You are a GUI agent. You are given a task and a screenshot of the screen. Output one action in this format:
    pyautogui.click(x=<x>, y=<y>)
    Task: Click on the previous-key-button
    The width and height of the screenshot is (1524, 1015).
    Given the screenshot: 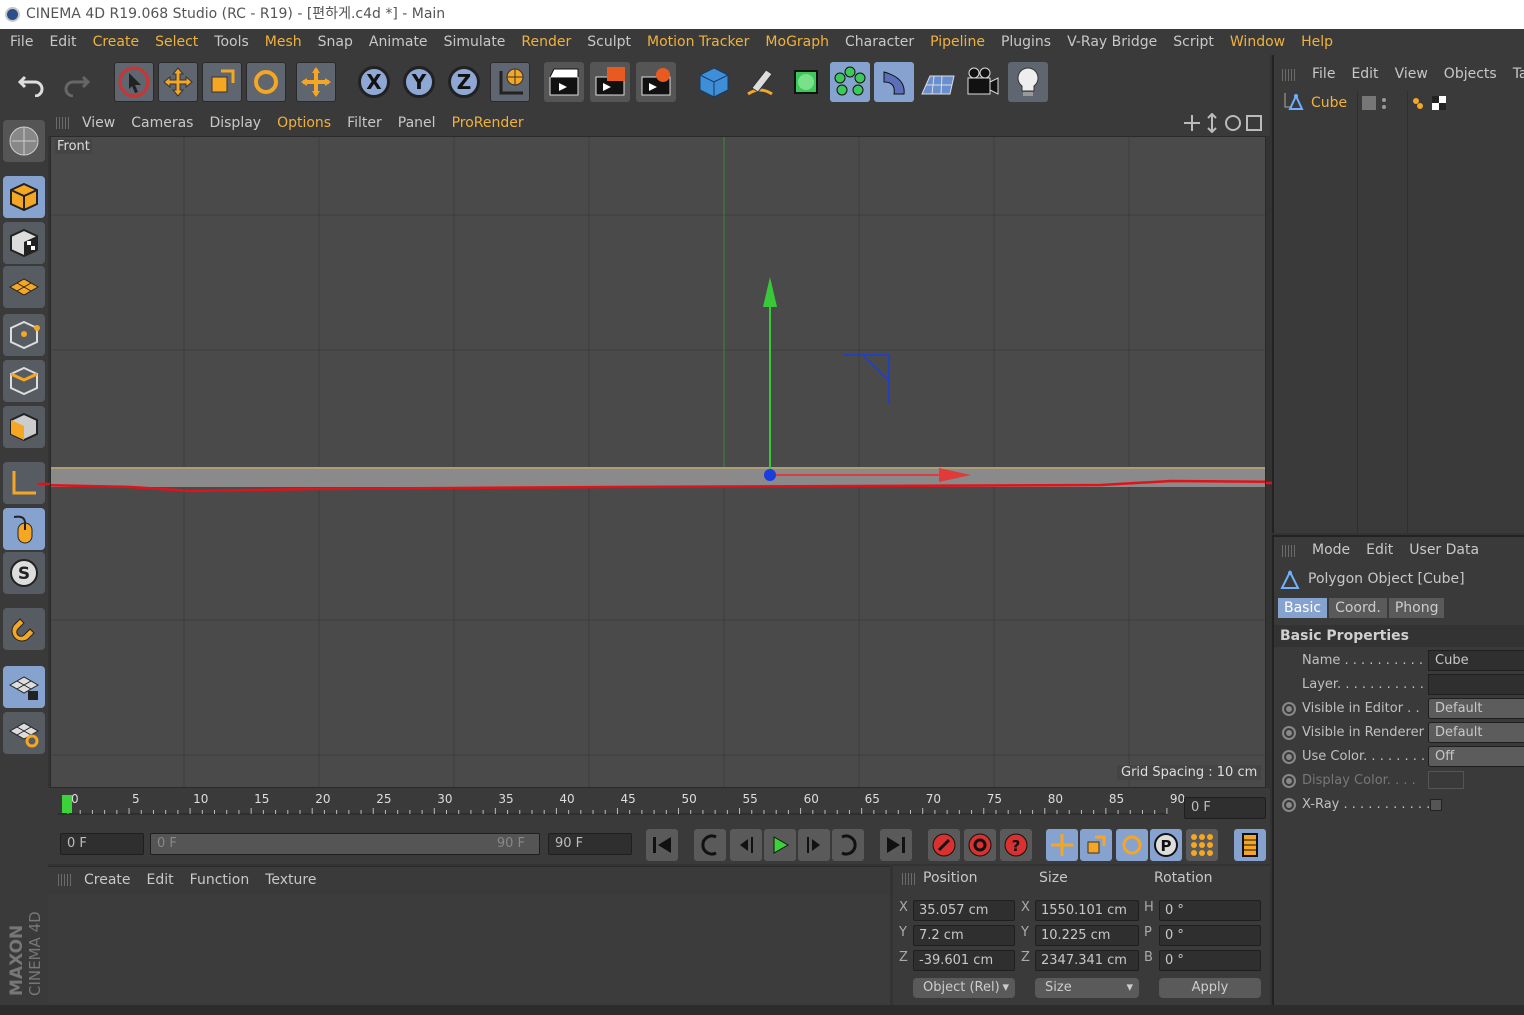 What is the action you would take?
    pyautogui.click(x=710, y=845)
    